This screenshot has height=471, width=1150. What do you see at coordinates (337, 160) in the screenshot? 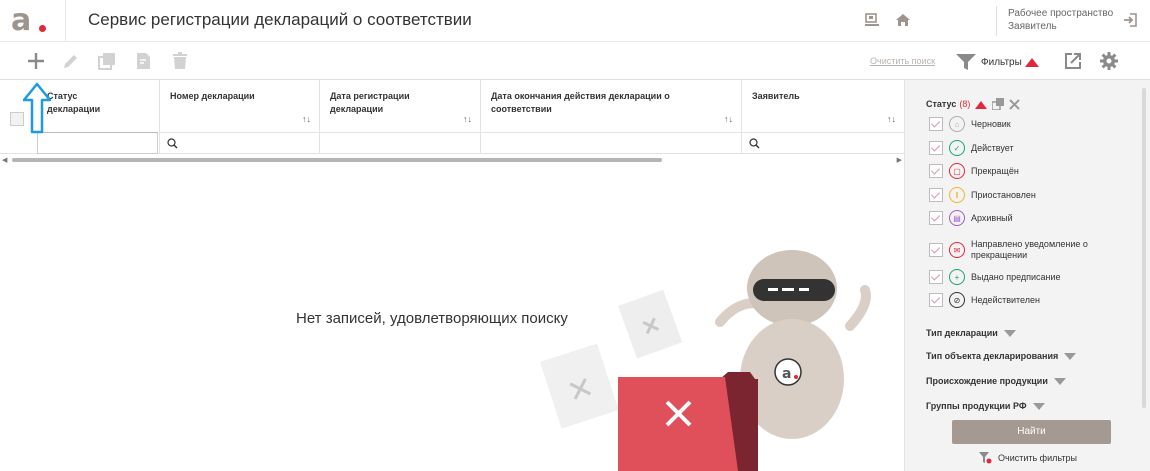
I see `scrollbar-thumb` at bounding box center [337, 160].